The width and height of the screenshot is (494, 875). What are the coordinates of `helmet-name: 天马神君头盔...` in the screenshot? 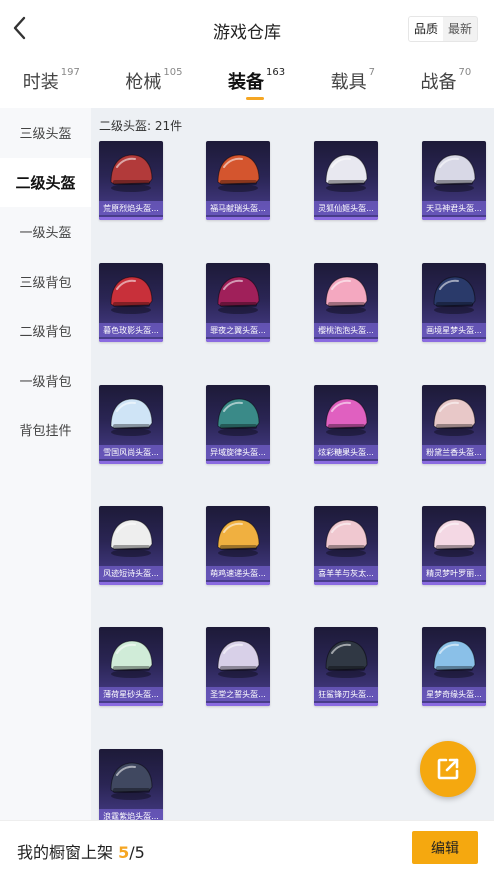 It's located at (454, 208).